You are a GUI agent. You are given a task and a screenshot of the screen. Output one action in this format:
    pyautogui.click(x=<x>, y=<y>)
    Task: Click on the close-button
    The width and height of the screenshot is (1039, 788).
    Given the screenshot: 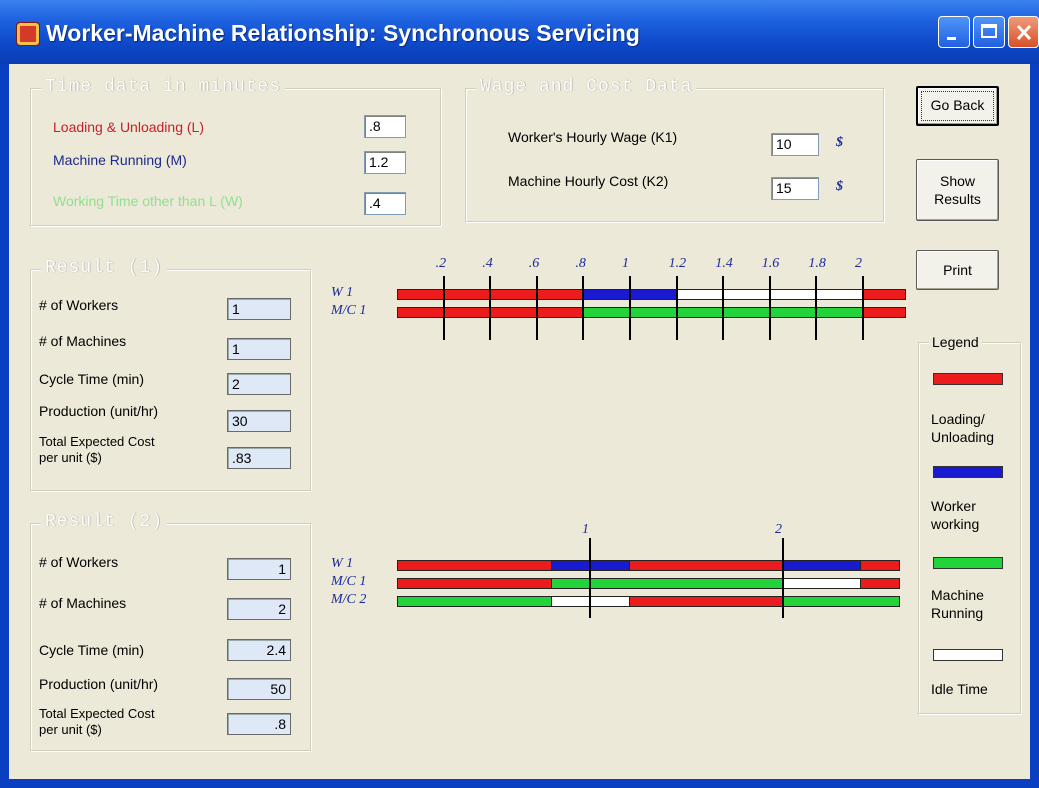 What is the action you would take?
    pyautogui.click(x=1023, y=32)
    